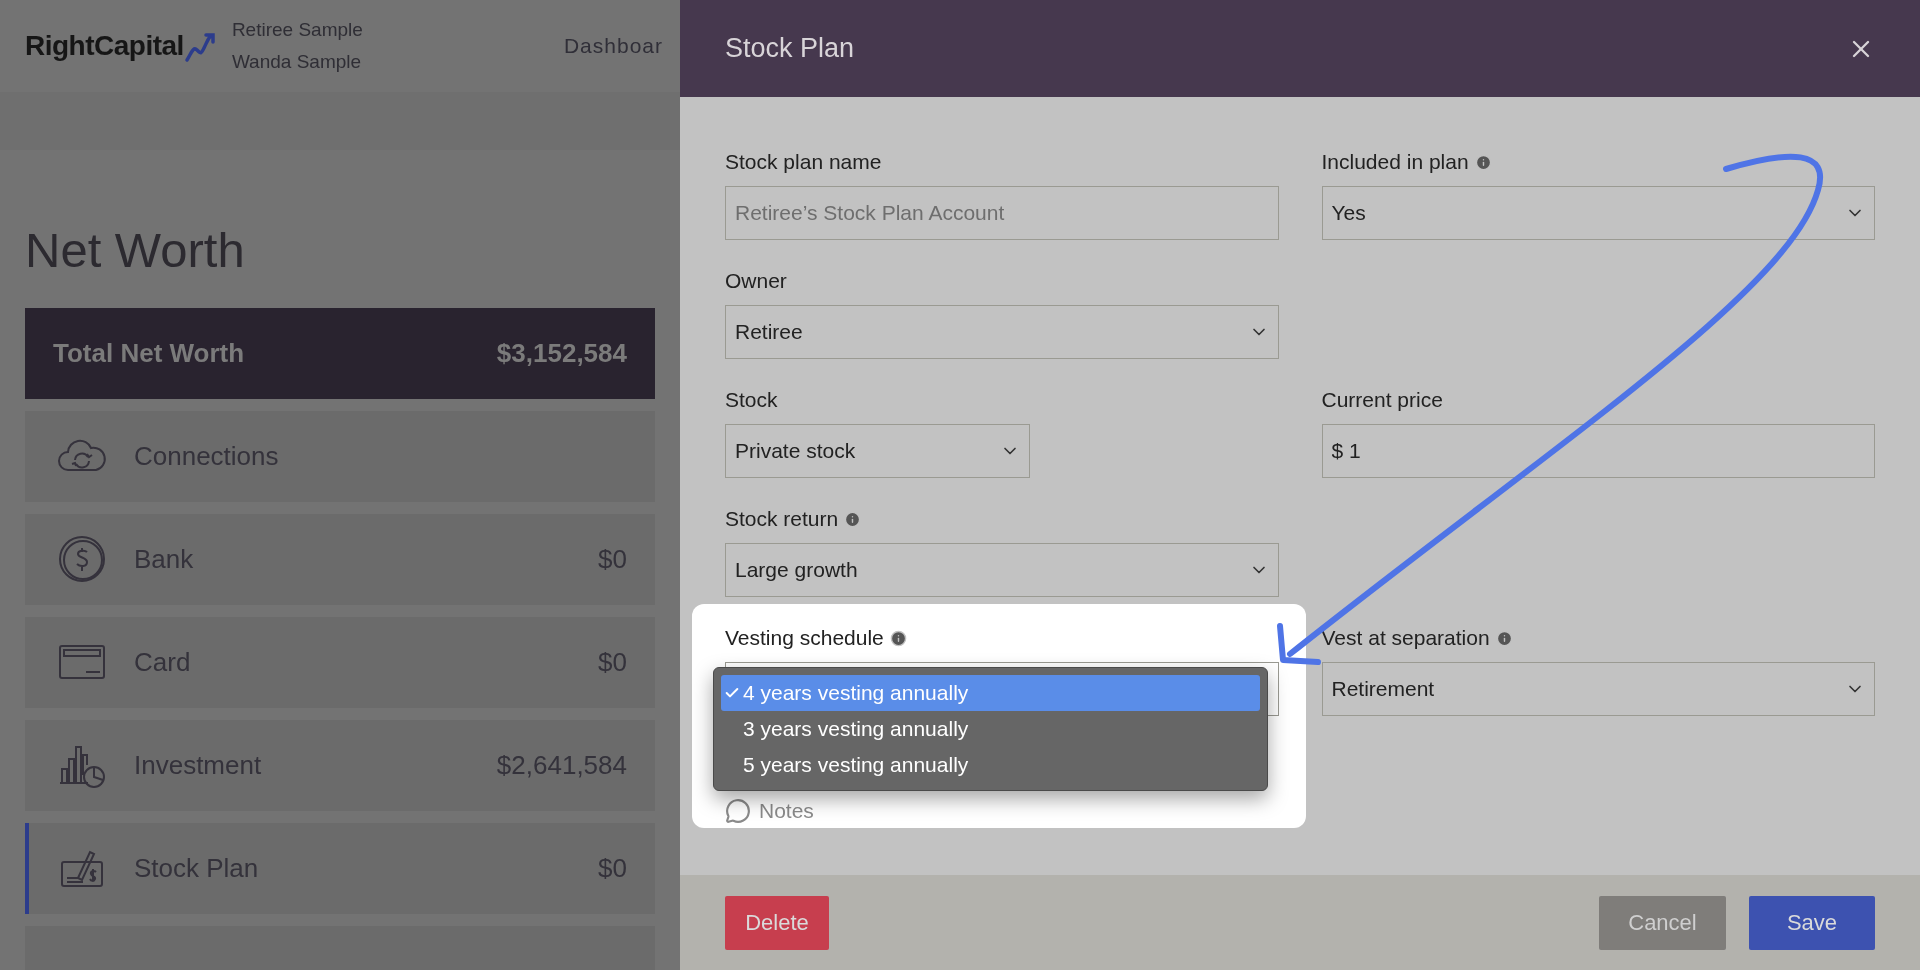 Image resolution: width=1920 pixels, height=970 pixels. I want to click on page-title: Net Worth, so click(135, 251).